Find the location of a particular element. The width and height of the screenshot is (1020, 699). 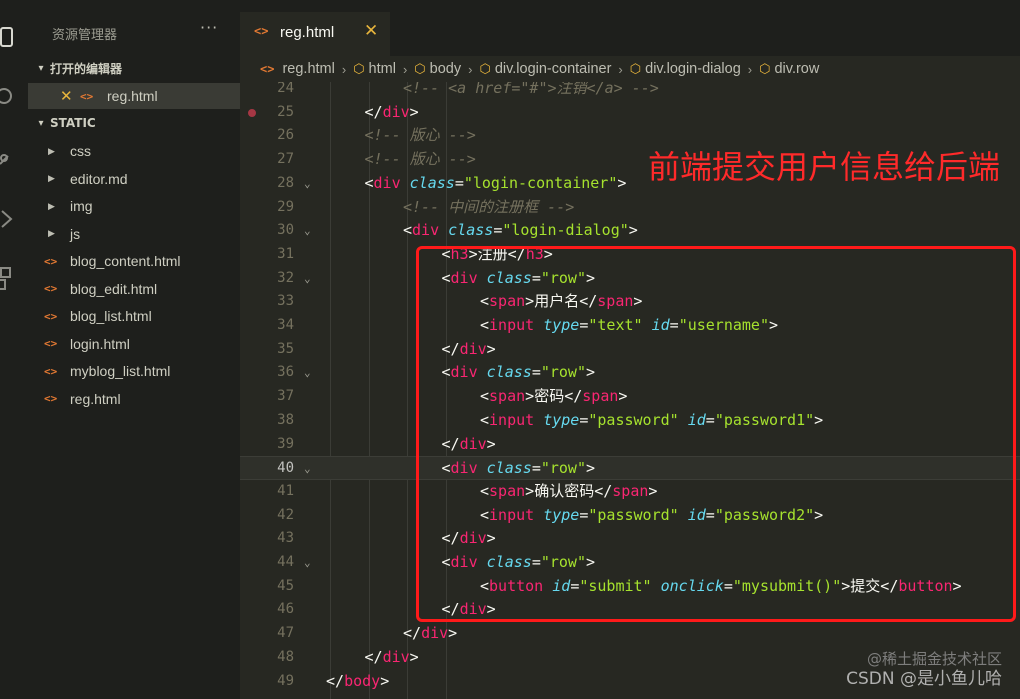

line-number: 36 is located at coordinates (285, 372).